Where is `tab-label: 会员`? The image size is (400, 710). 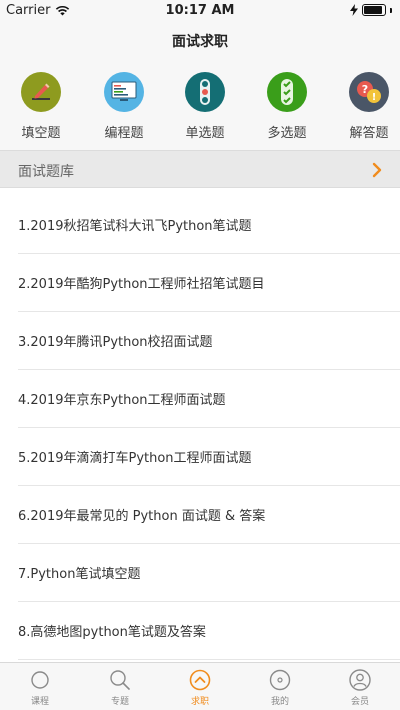 tab-label: 会员 is located at coordinates (359, 702).